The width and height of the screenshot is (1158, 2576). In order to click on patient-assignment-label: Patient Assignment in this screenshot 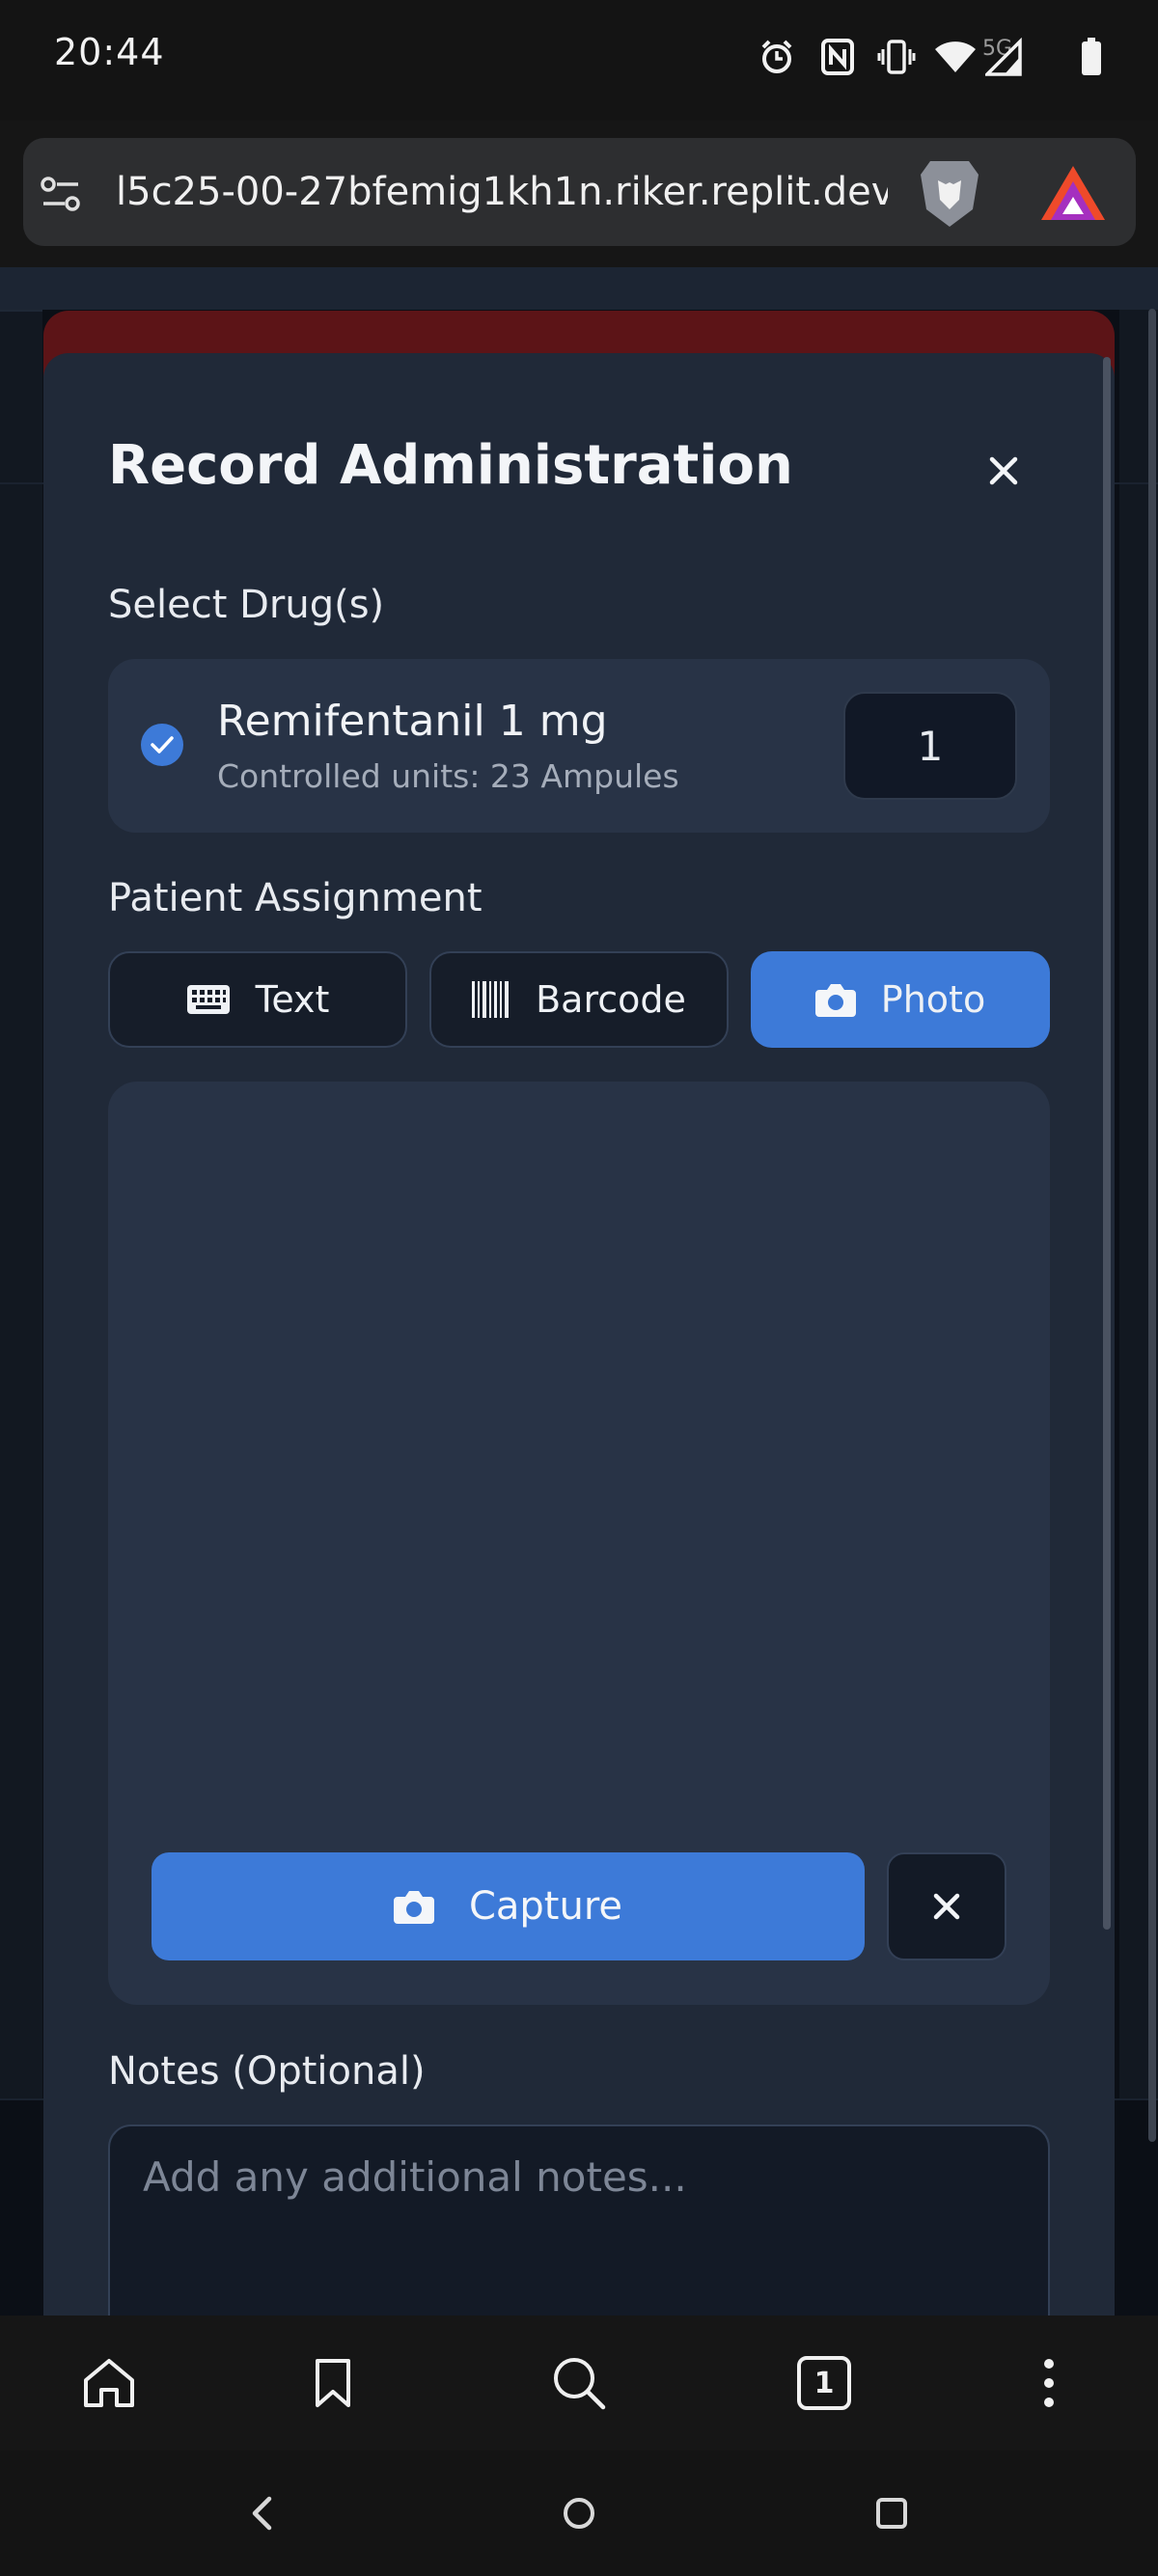, I will do `click(295, 898)`.